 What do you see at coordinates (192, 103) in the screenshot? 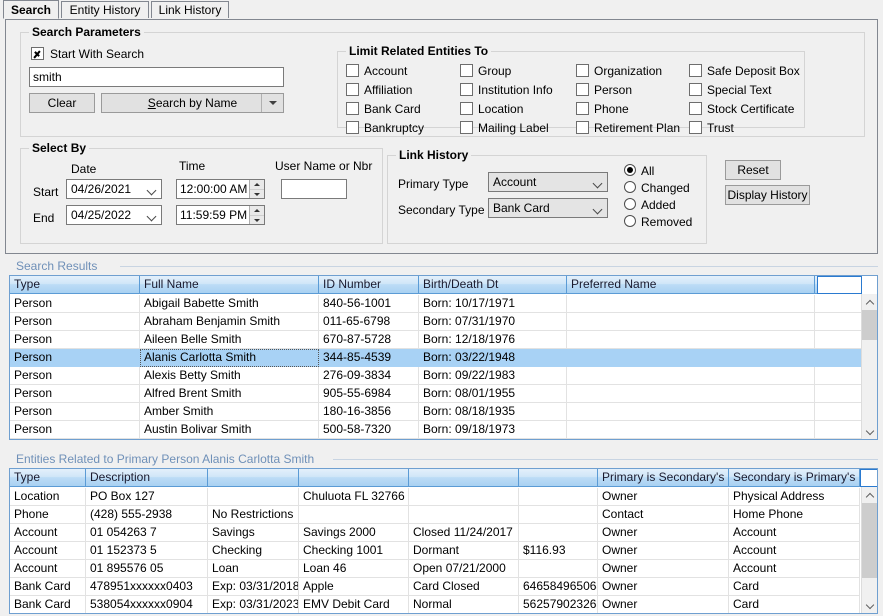
I see `search-by-name-button: Search by Name` at bounding box center [192, 103].